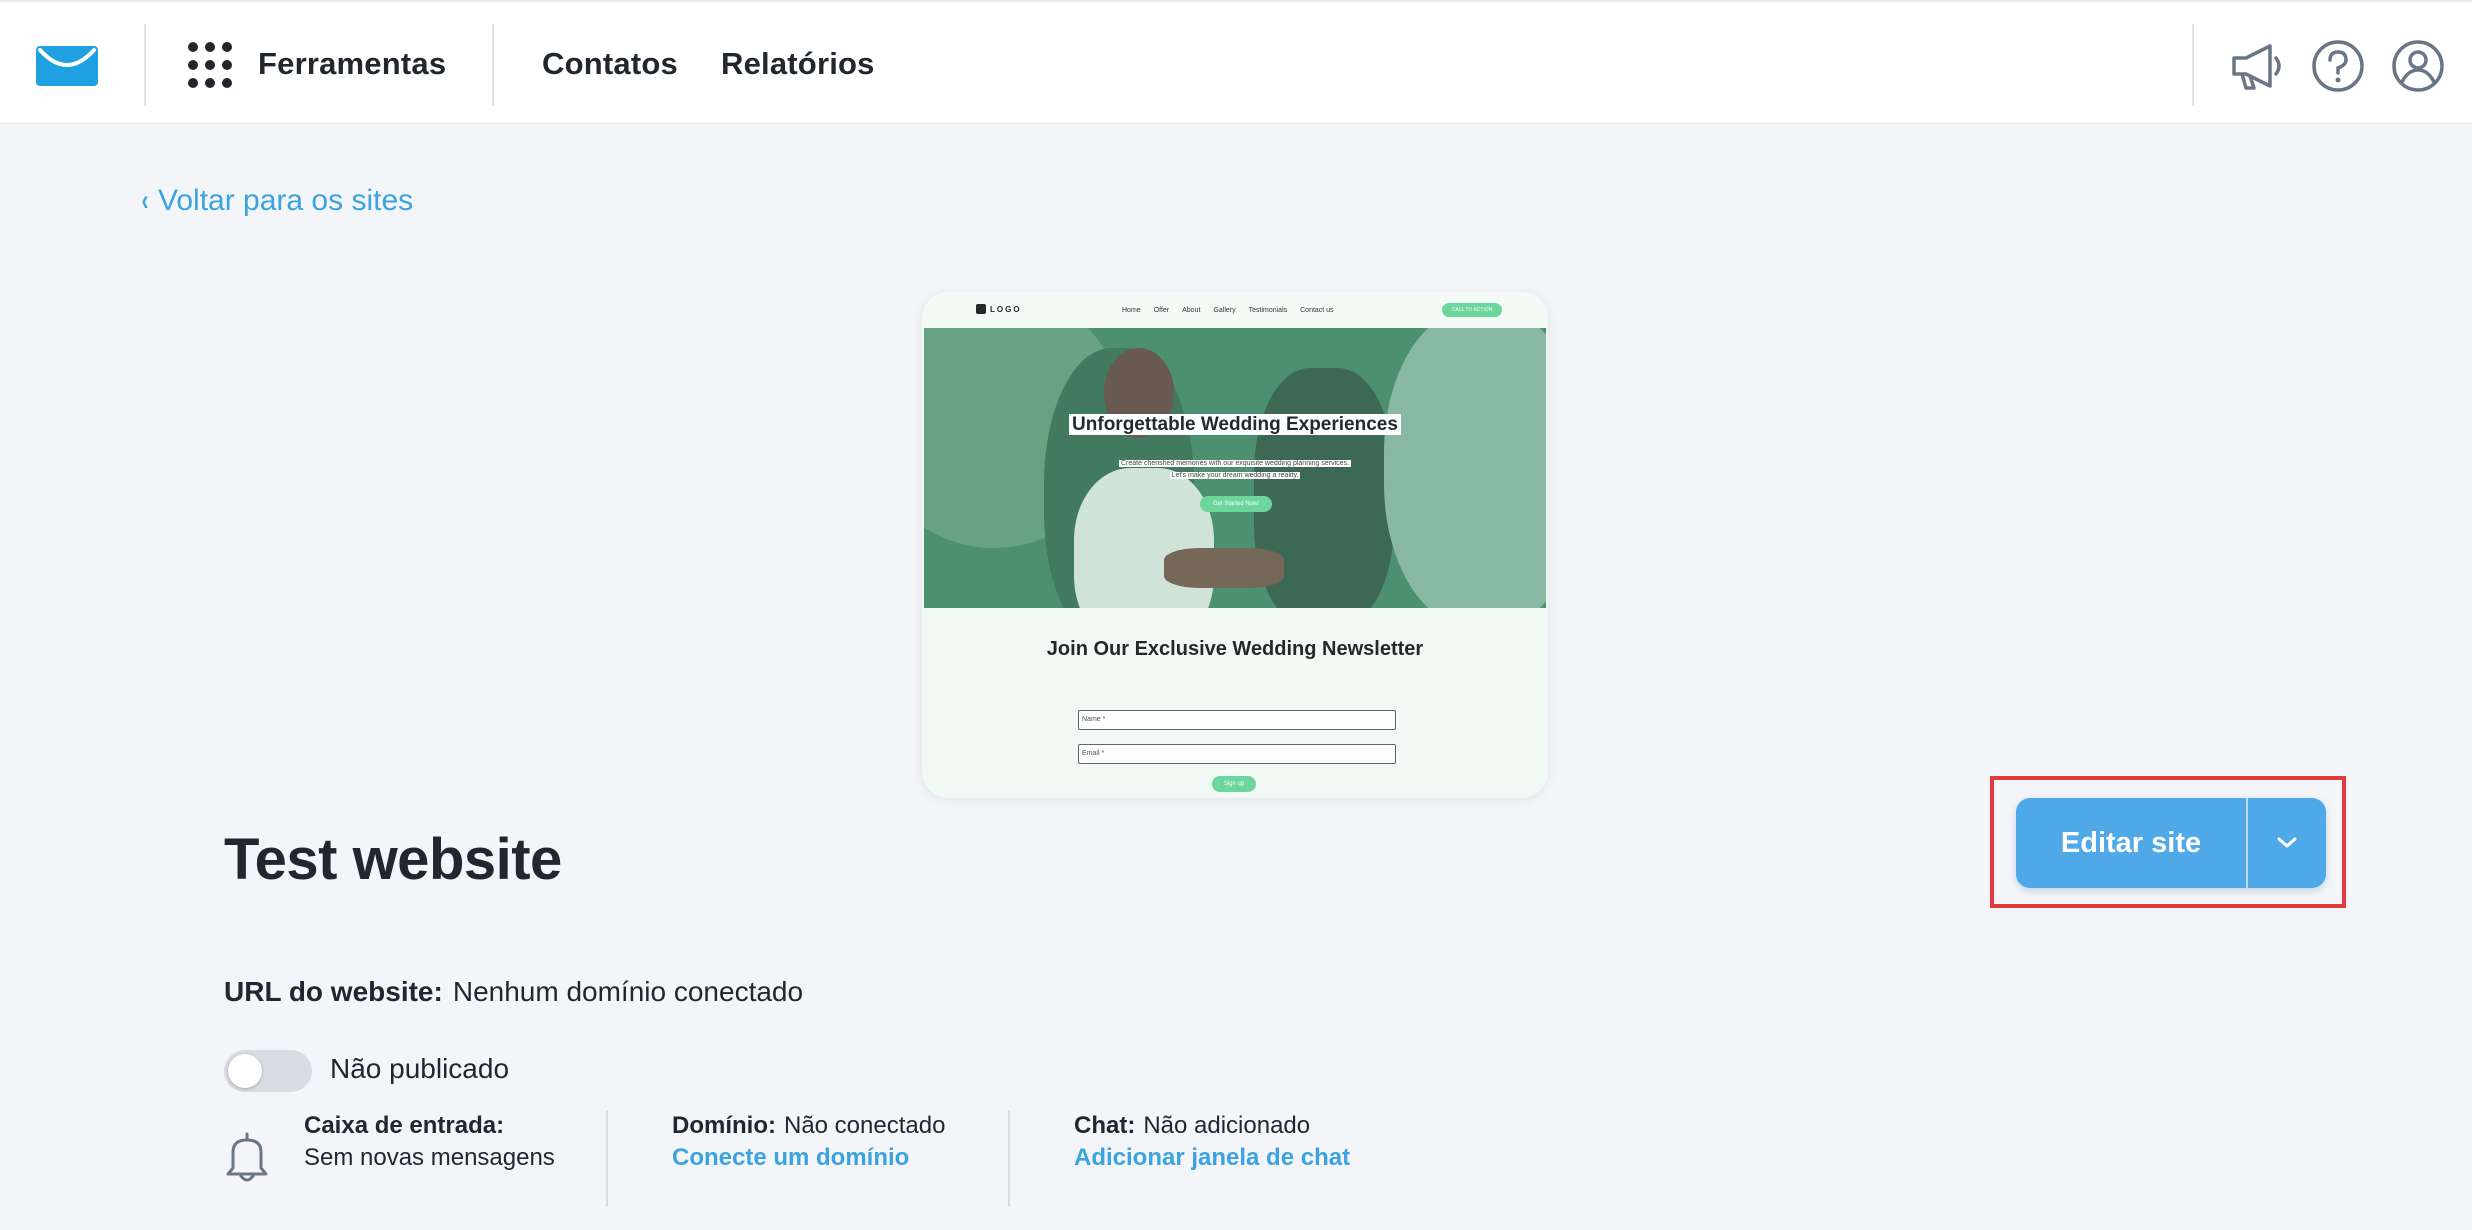 The height and width of the screenshot is (1230, 2472). I want to click on nav-tools: Ferramentas, so click(352, 64).